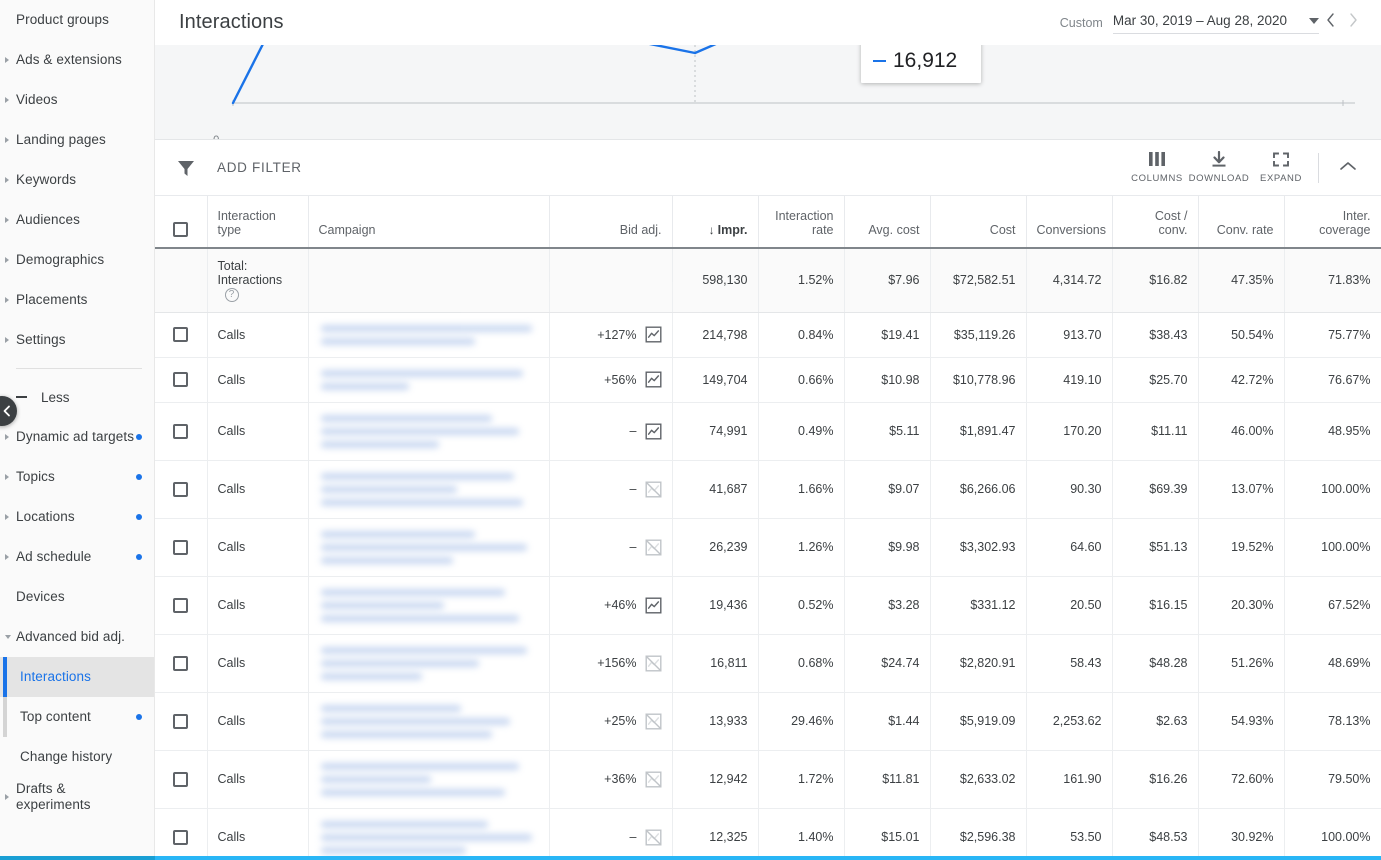  What do you see at coordinates (1332, 222) in the screenshot?
I see `column-header-inter-coverage: Inter. coverage` at bounding box center [1332, 222].